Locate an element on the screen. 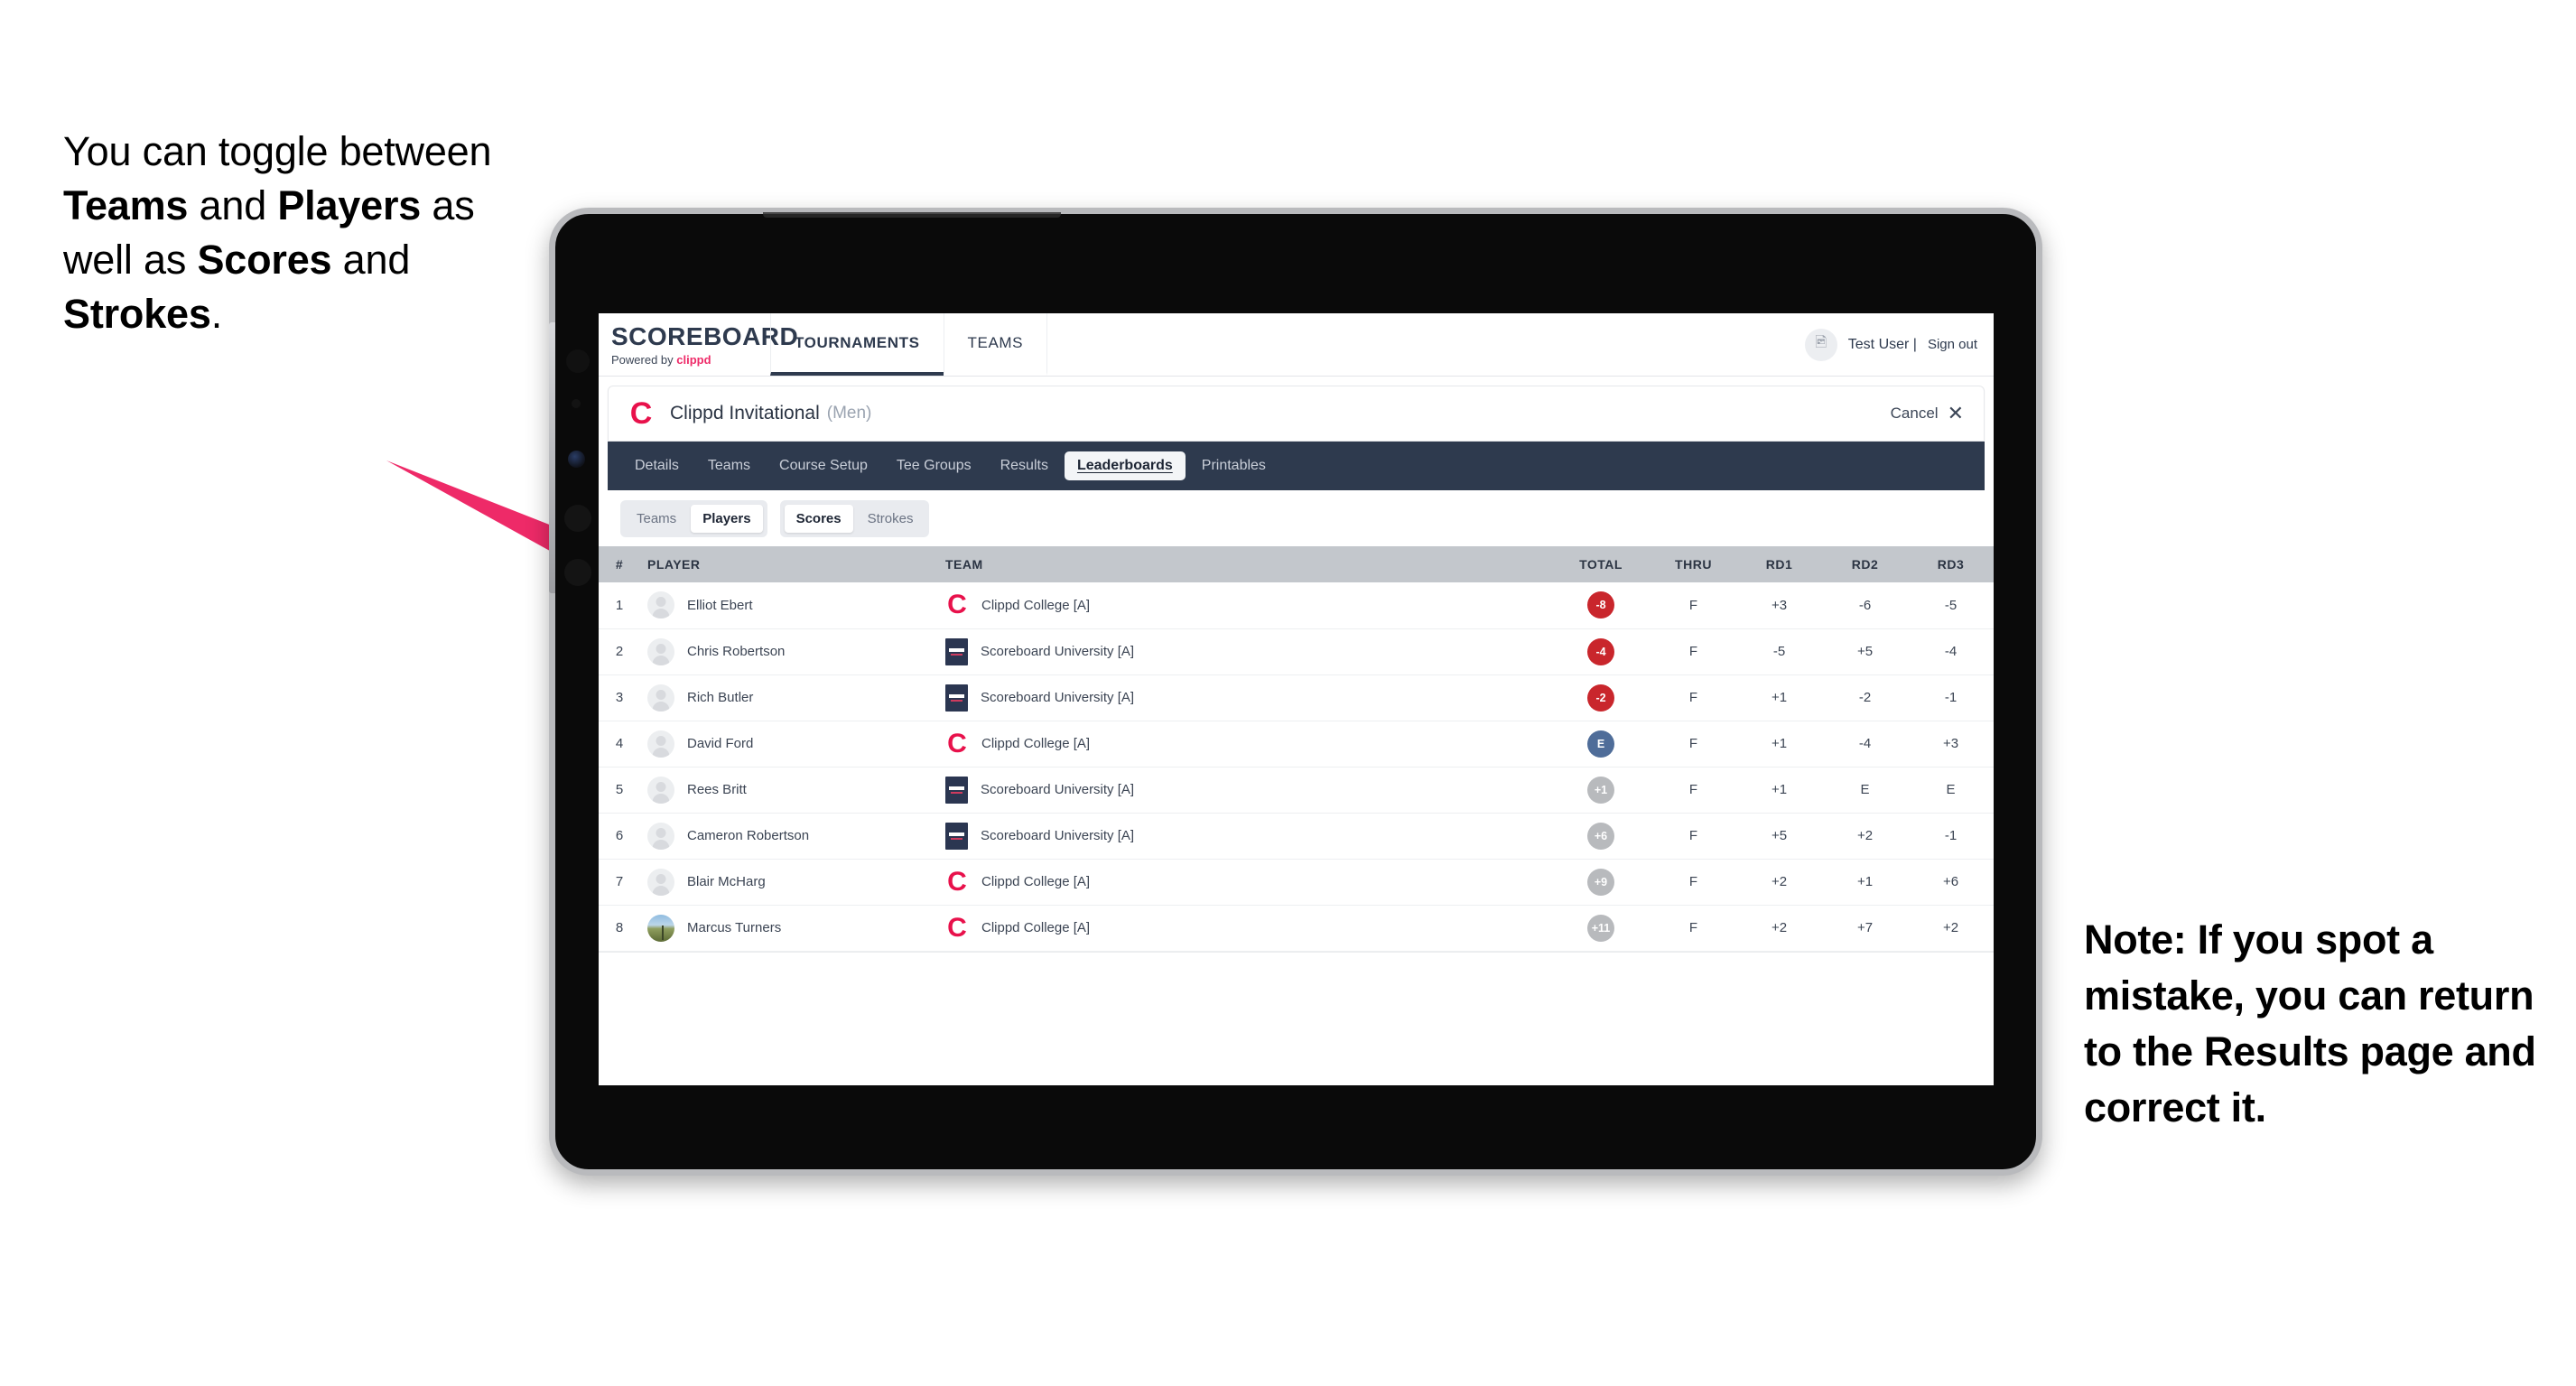 Image resolution: width=2576 pixels, height=1386 pixels. player-name: David Ford is located at coordinates (720, 743).